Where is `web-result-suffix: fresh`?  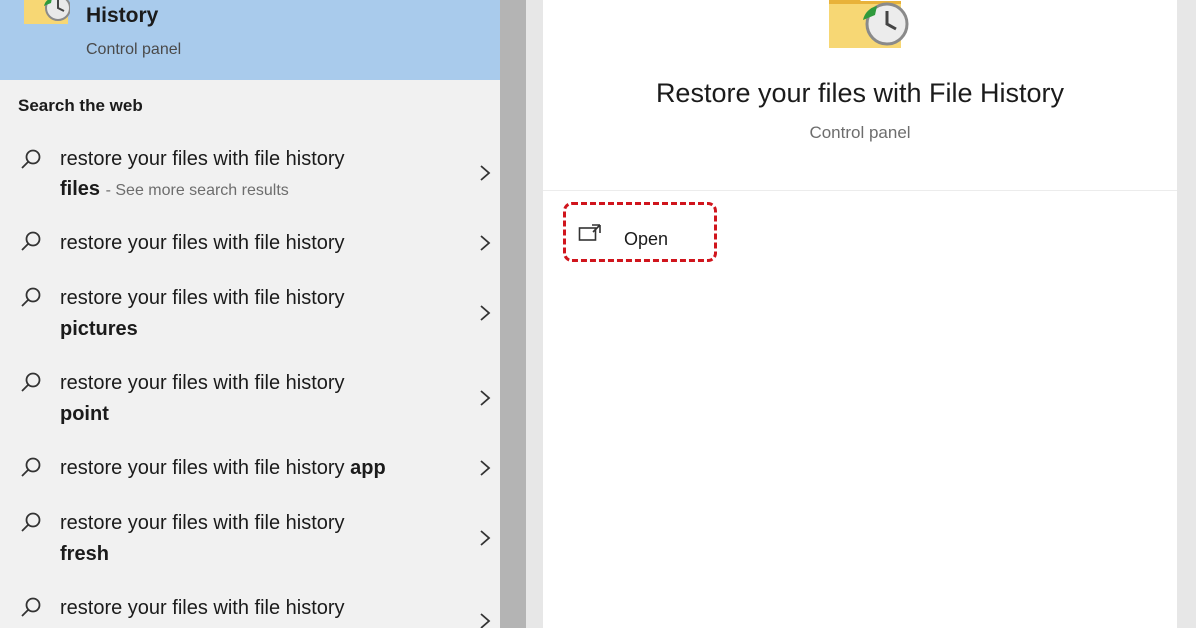 web-result-suffix: fresh is located at coordinates (84, 554).